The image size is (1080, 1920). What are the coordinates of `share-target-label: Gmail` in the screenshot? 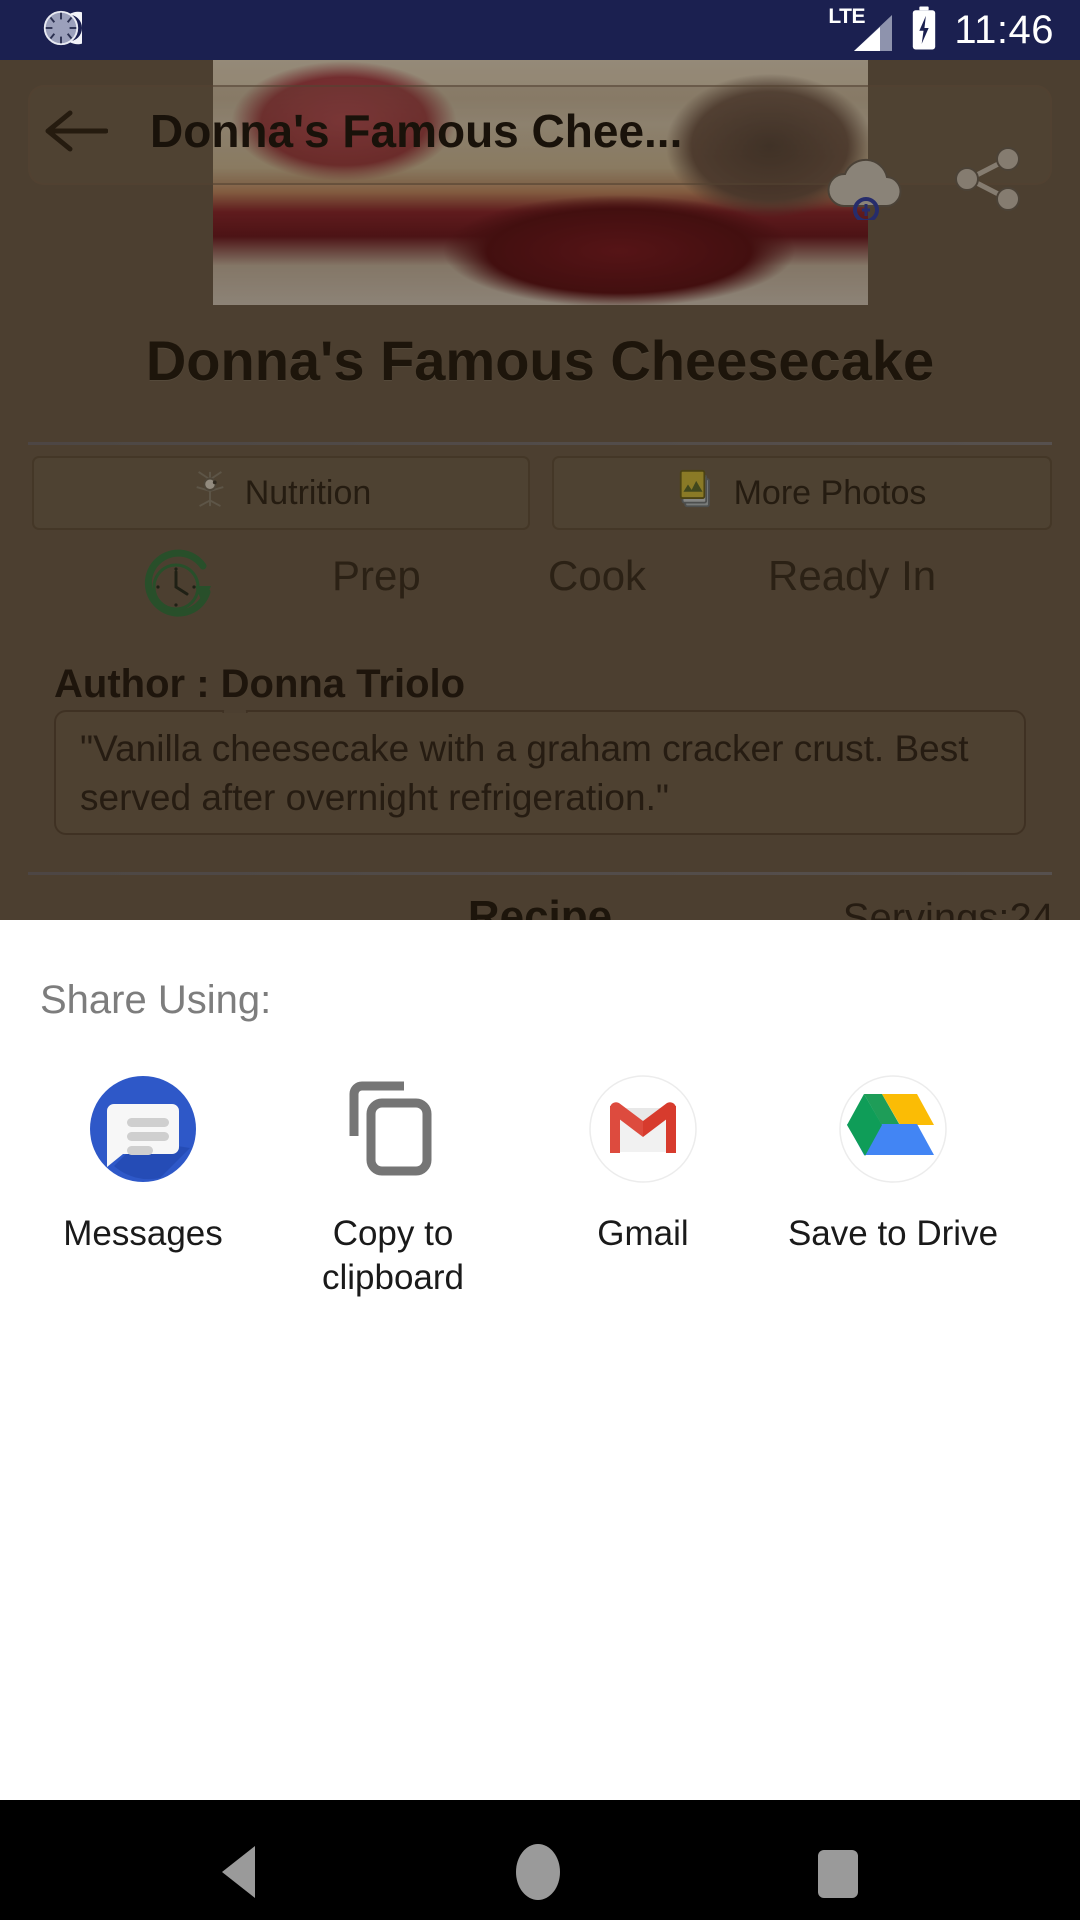 It's located at (643, 1233).